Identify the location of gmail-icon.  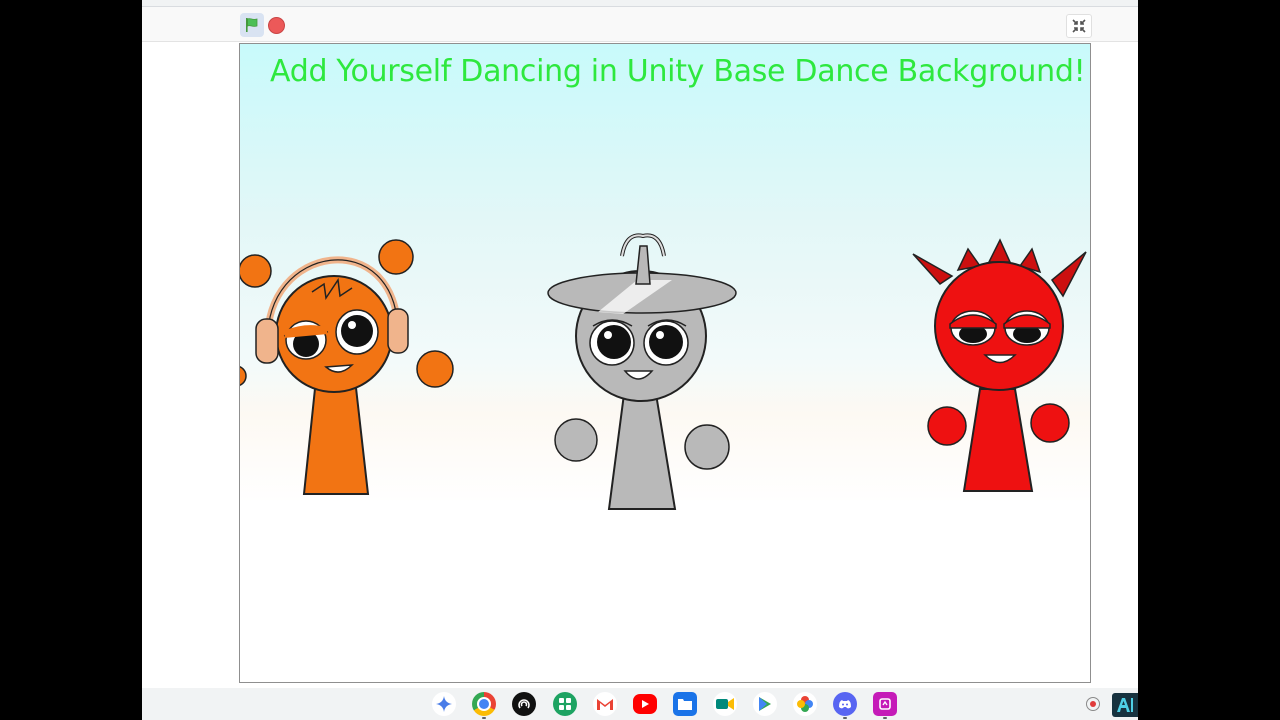
(605, 704).